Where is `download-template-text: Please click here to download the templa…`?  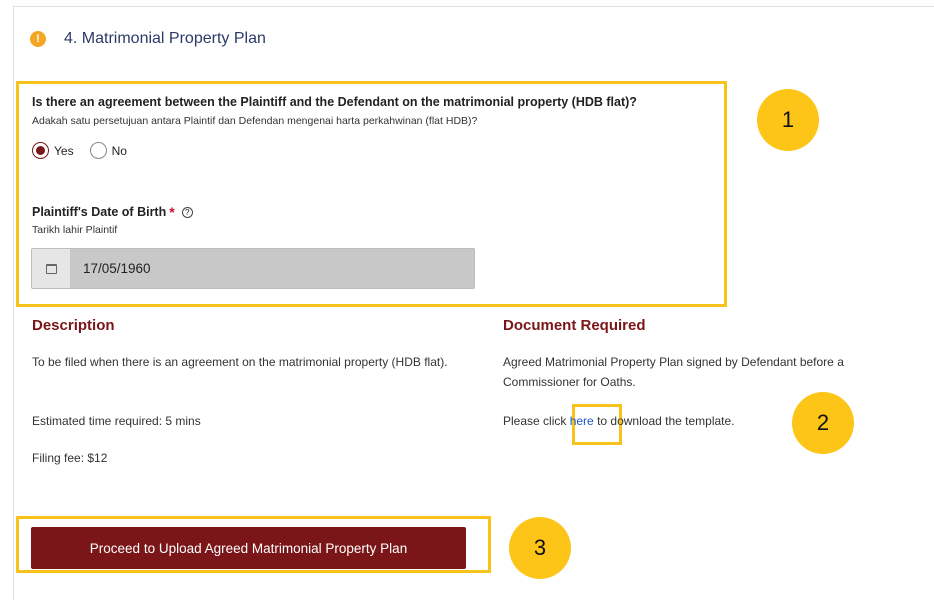
download-template-text: Please click here to download the templa… is located at coordinates (619, 421).